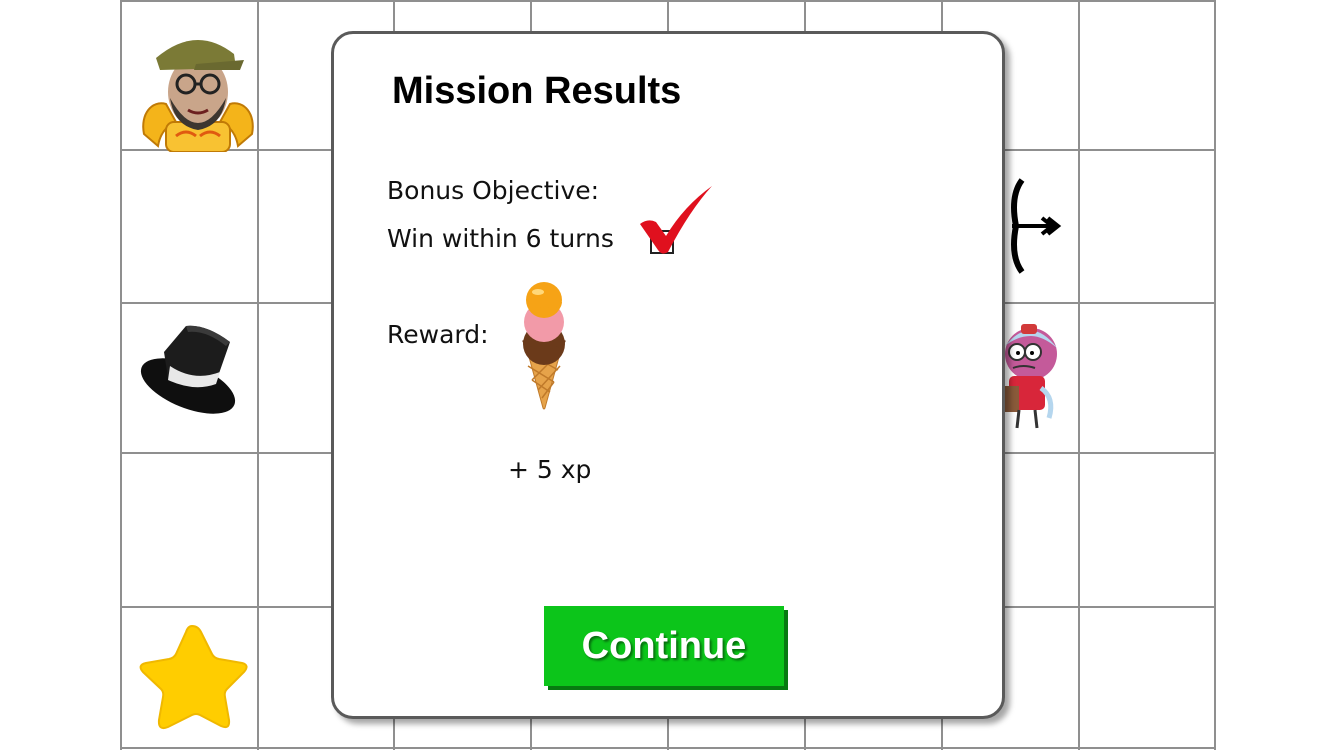 This screenshot has width=1334, height=750. What do you see at coordinates (537, 91) in the screenshot?
I see `dialog-title: Mission Results` at bounding box center [537, 91].